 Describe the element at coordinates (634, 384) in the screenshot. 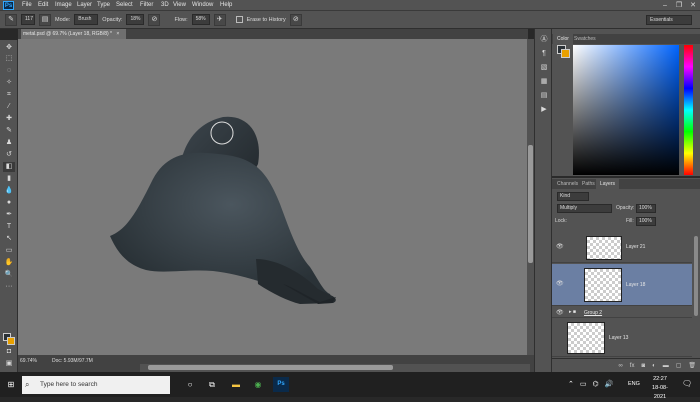

I see `language-indicator: ENG` at that location.